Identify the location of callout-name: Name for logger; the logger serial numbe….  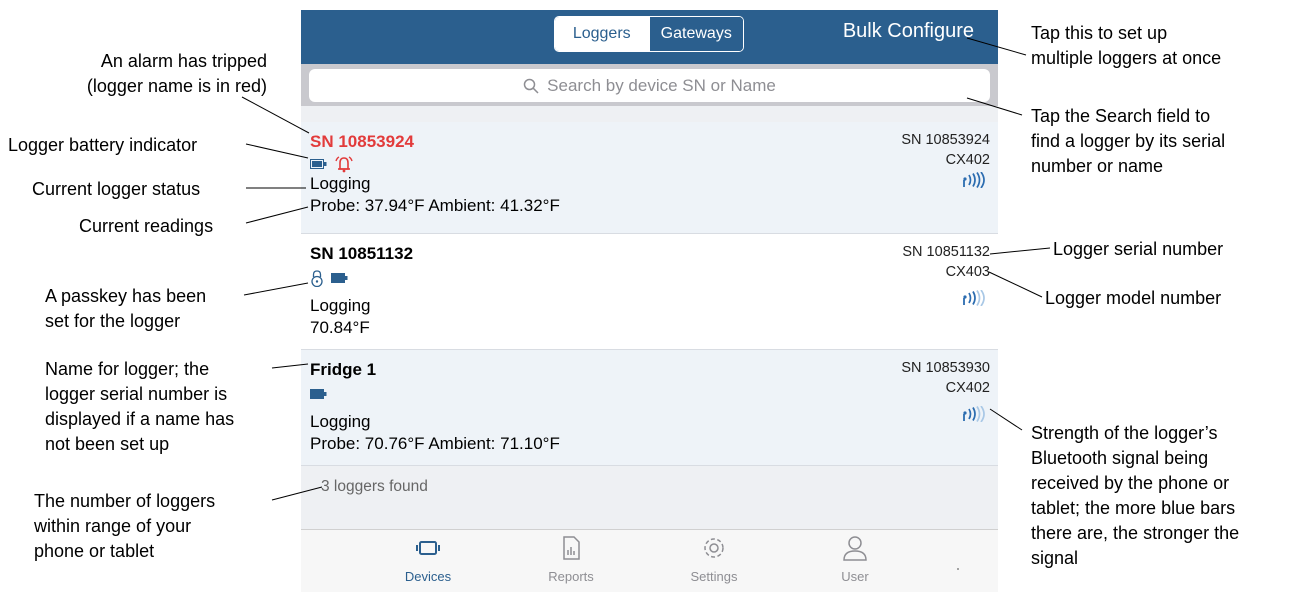
(139, 407).